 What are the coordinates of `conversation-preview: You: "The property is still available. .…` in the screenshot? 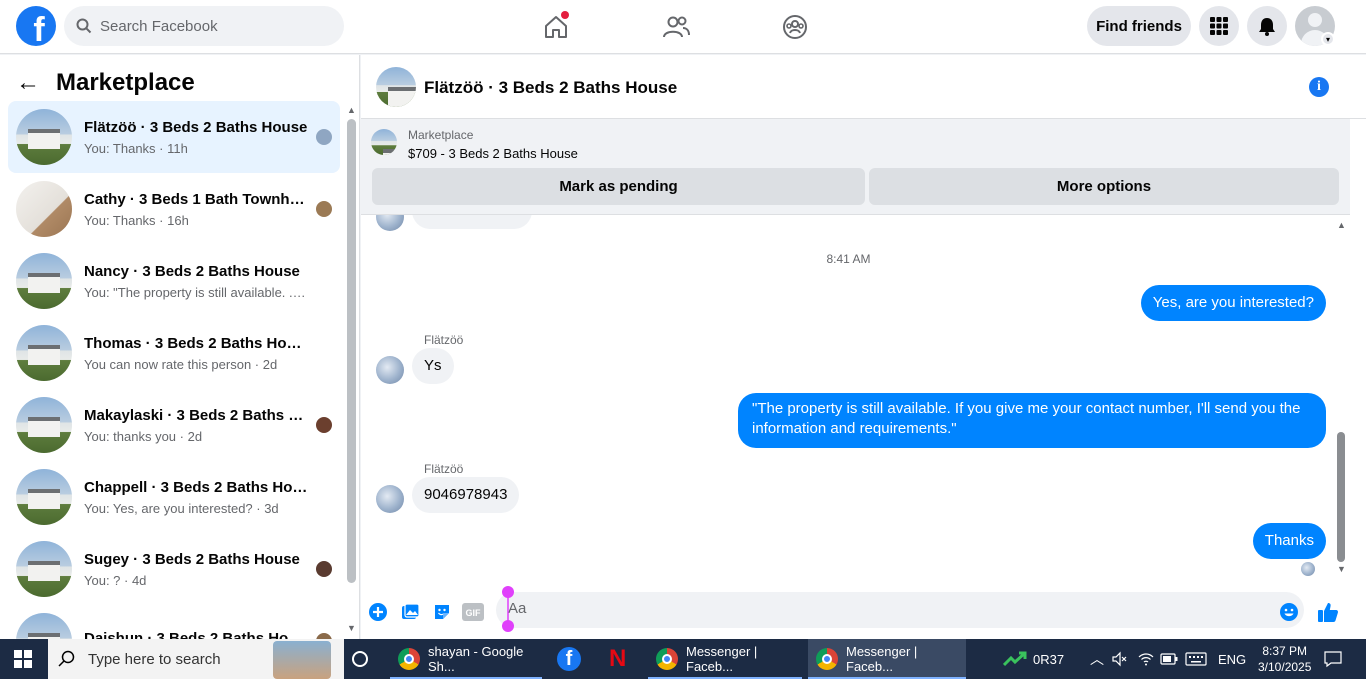 It's located at (196, 292).